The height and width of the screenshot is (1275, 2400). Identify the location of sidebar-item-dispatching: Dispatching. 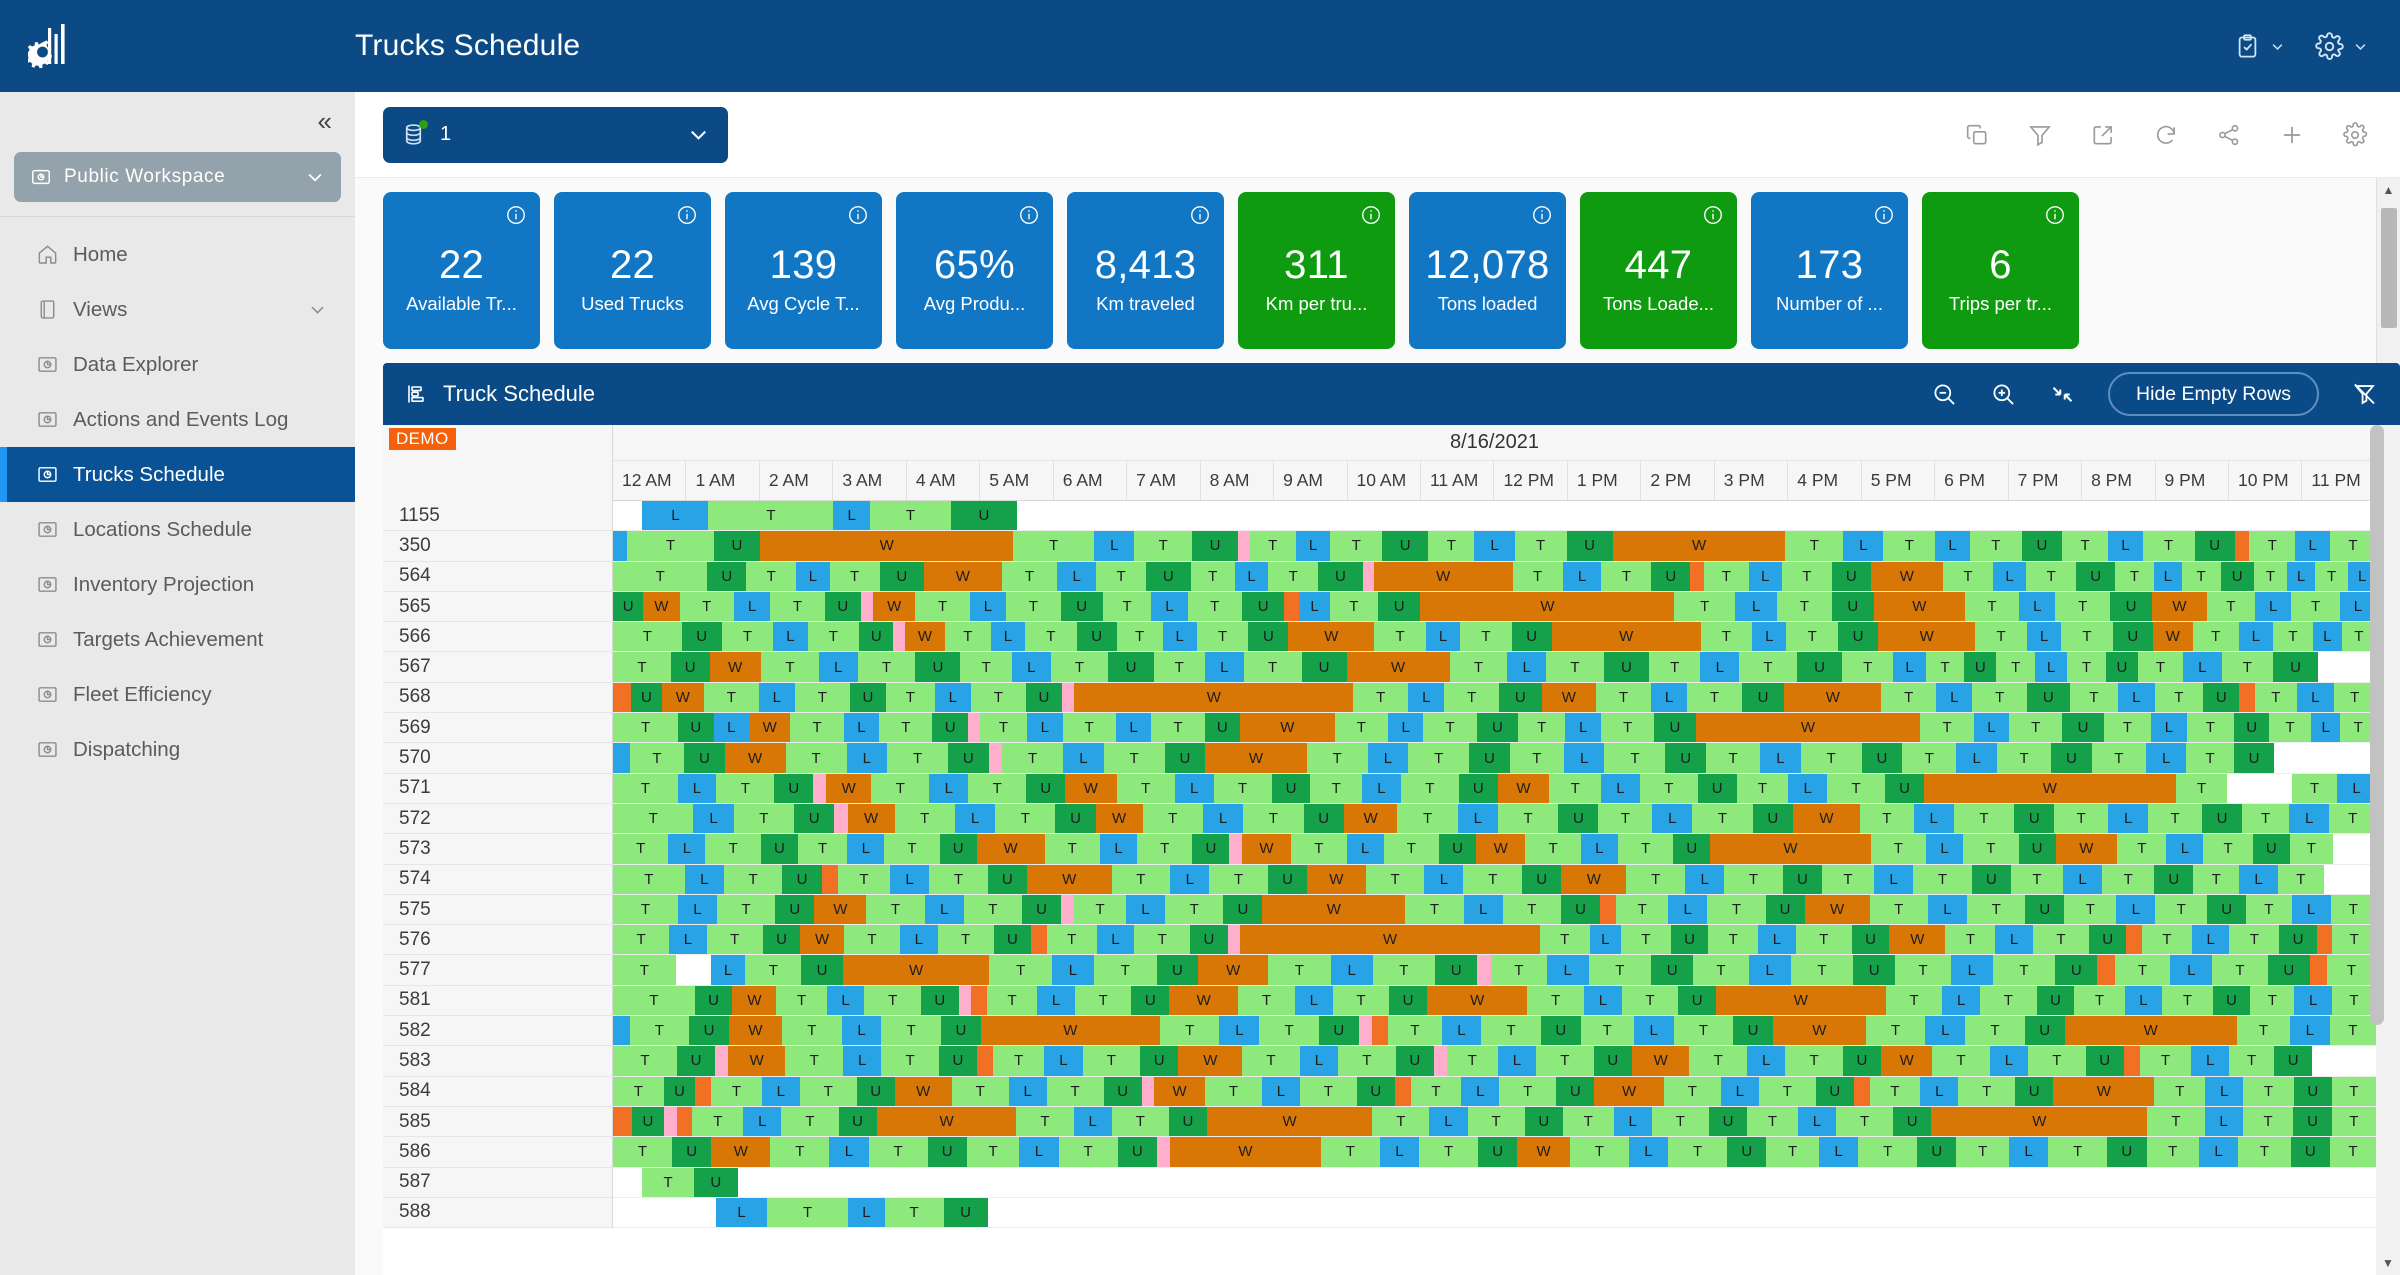
(177, 749).